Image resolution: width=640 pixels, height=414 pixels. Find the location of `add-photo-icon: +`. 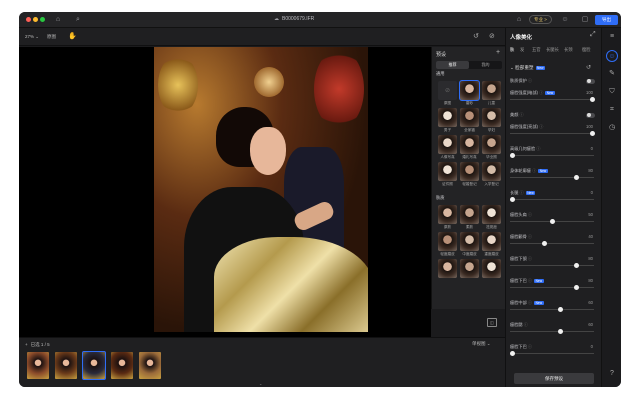

add-photo-icon: + is located at coordinates (26, 344).